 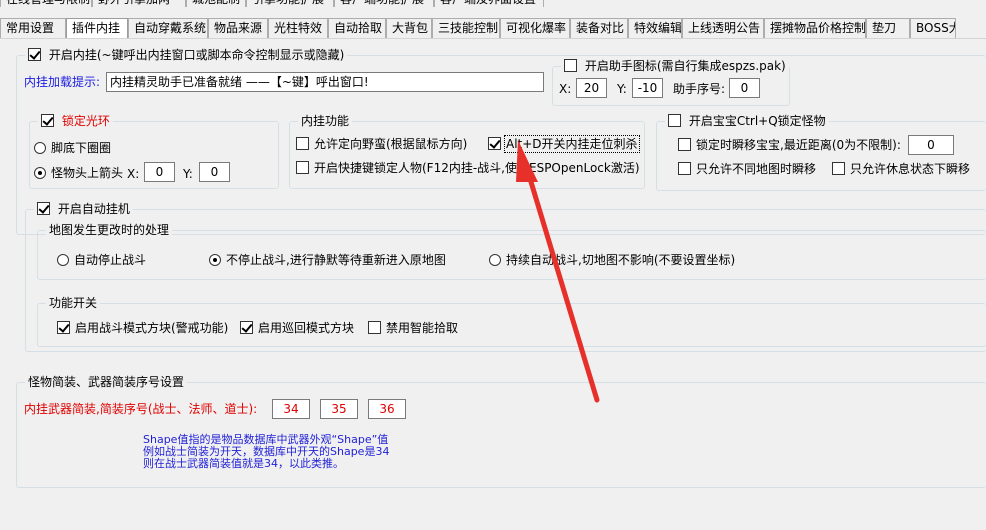 I want to click on hotkey-lock-checkbox, so click(x=302, y=167).